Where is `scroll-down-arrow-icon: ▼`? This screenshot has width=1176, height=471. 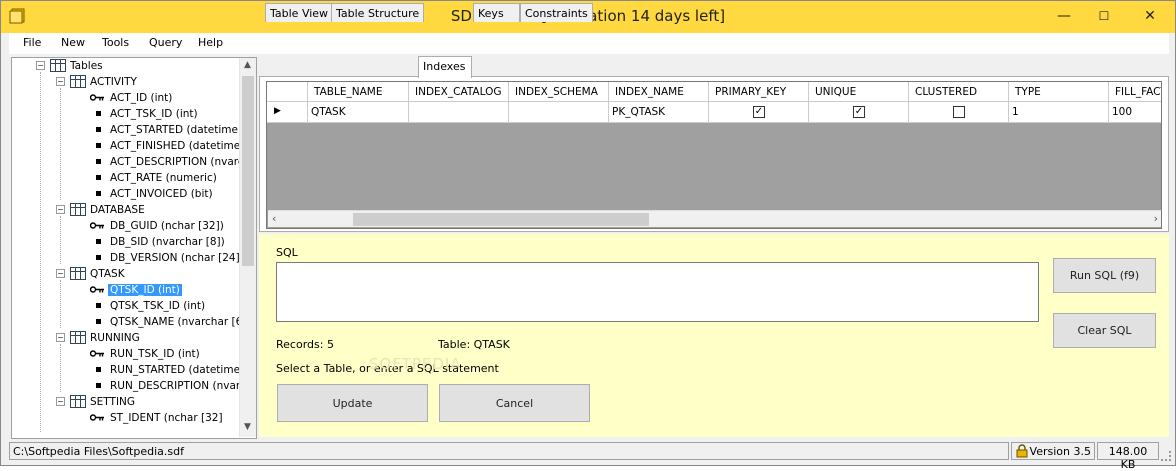 scroll-down-arrow-icon: ▼ is located at coordinates (247, 427).